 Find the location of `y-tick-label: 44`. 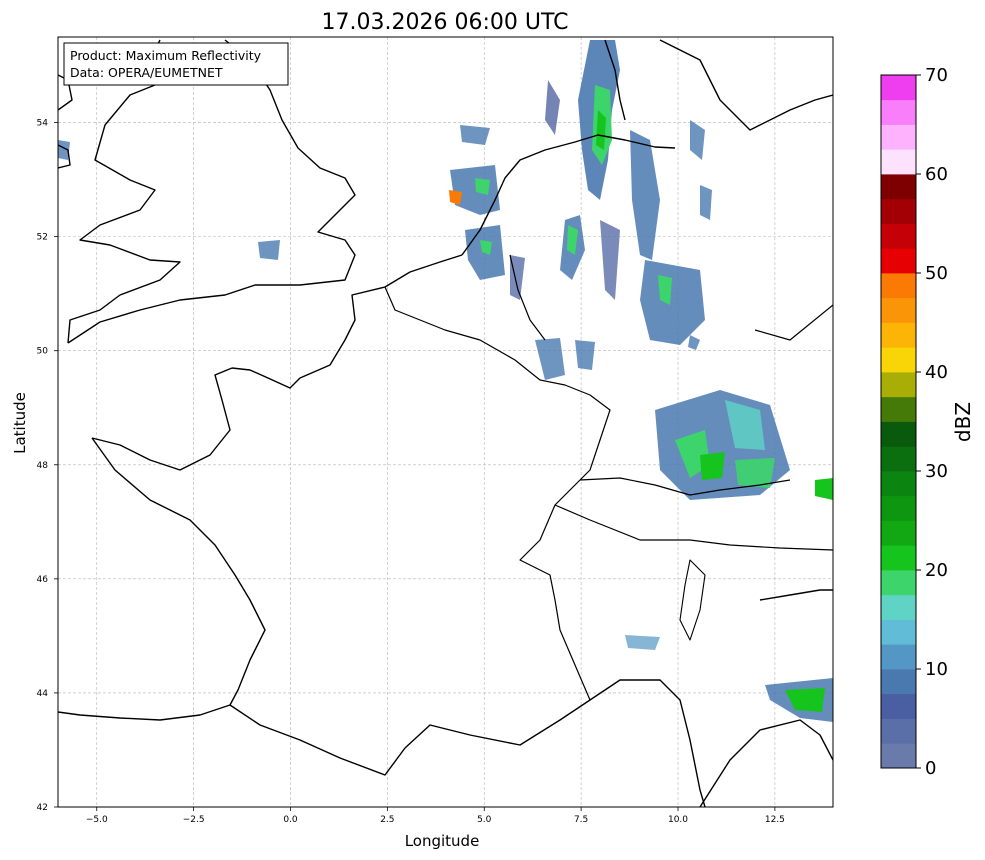

y-tick-label: 44 is located at coordinates (43, 694).